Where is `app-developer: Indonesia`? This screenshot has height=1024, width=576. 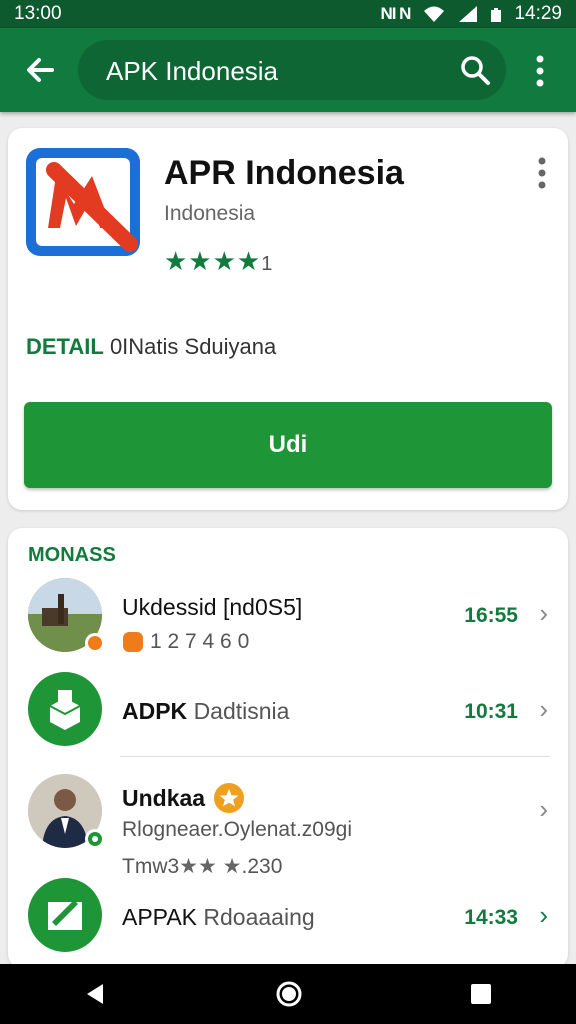 app-developer: Indonesia is located at coordinates (209, 214).